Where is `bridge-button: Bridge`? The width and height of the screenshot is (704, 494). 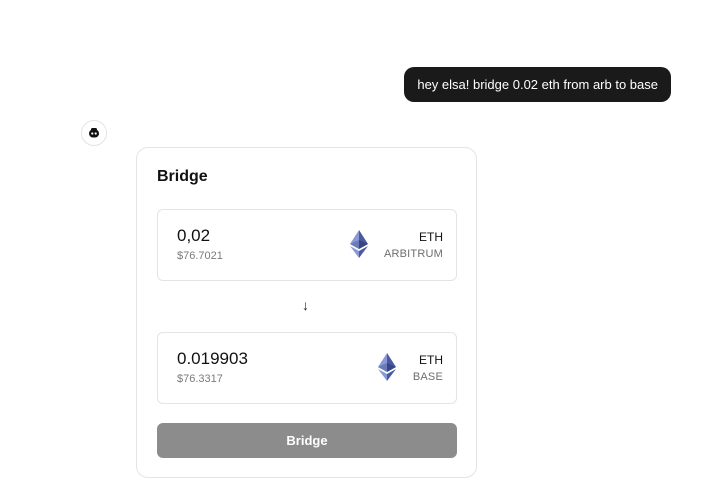 bridge-button: Bridge is located at coordinates (307, 440).